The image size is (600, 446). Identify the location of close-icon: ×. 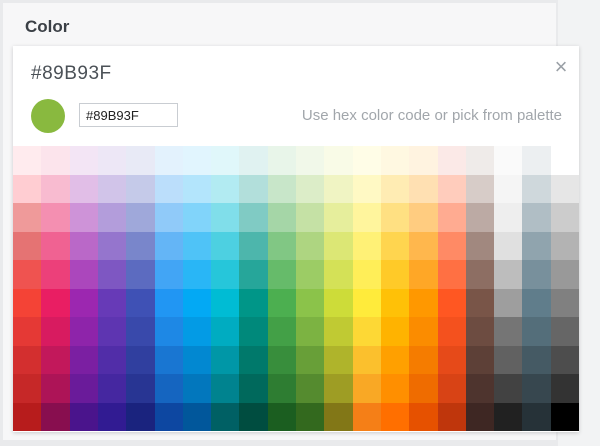
(561, 67).